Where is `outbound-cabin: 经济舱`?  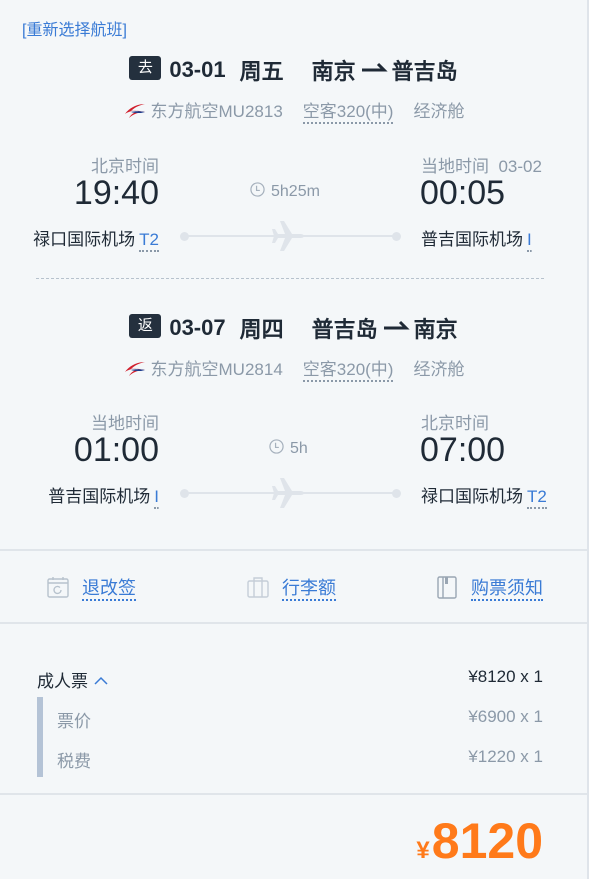 outbound-cabin: 经济舱 is located at coordinates (439, 111).